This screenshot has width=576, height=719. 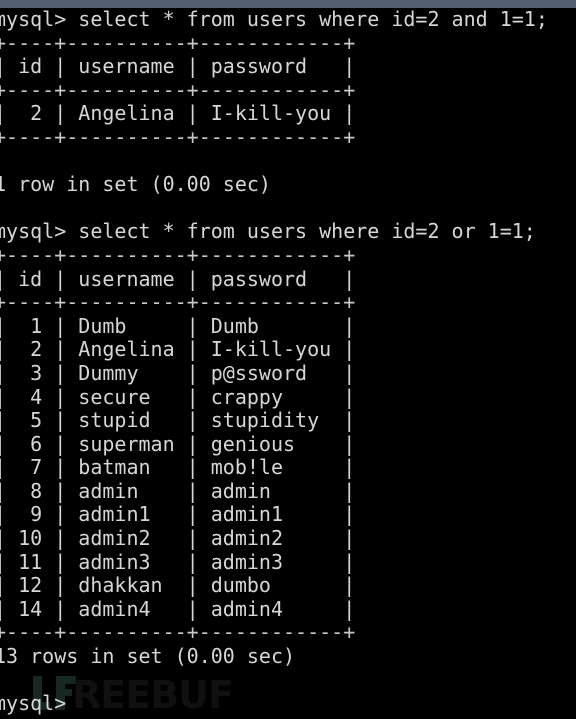 What do you see at coordinates (178, 302) in the screenshot?
I see `terminal-line-rule-2-mid: +----+----------+------------+` at bounding box center [178, 302].